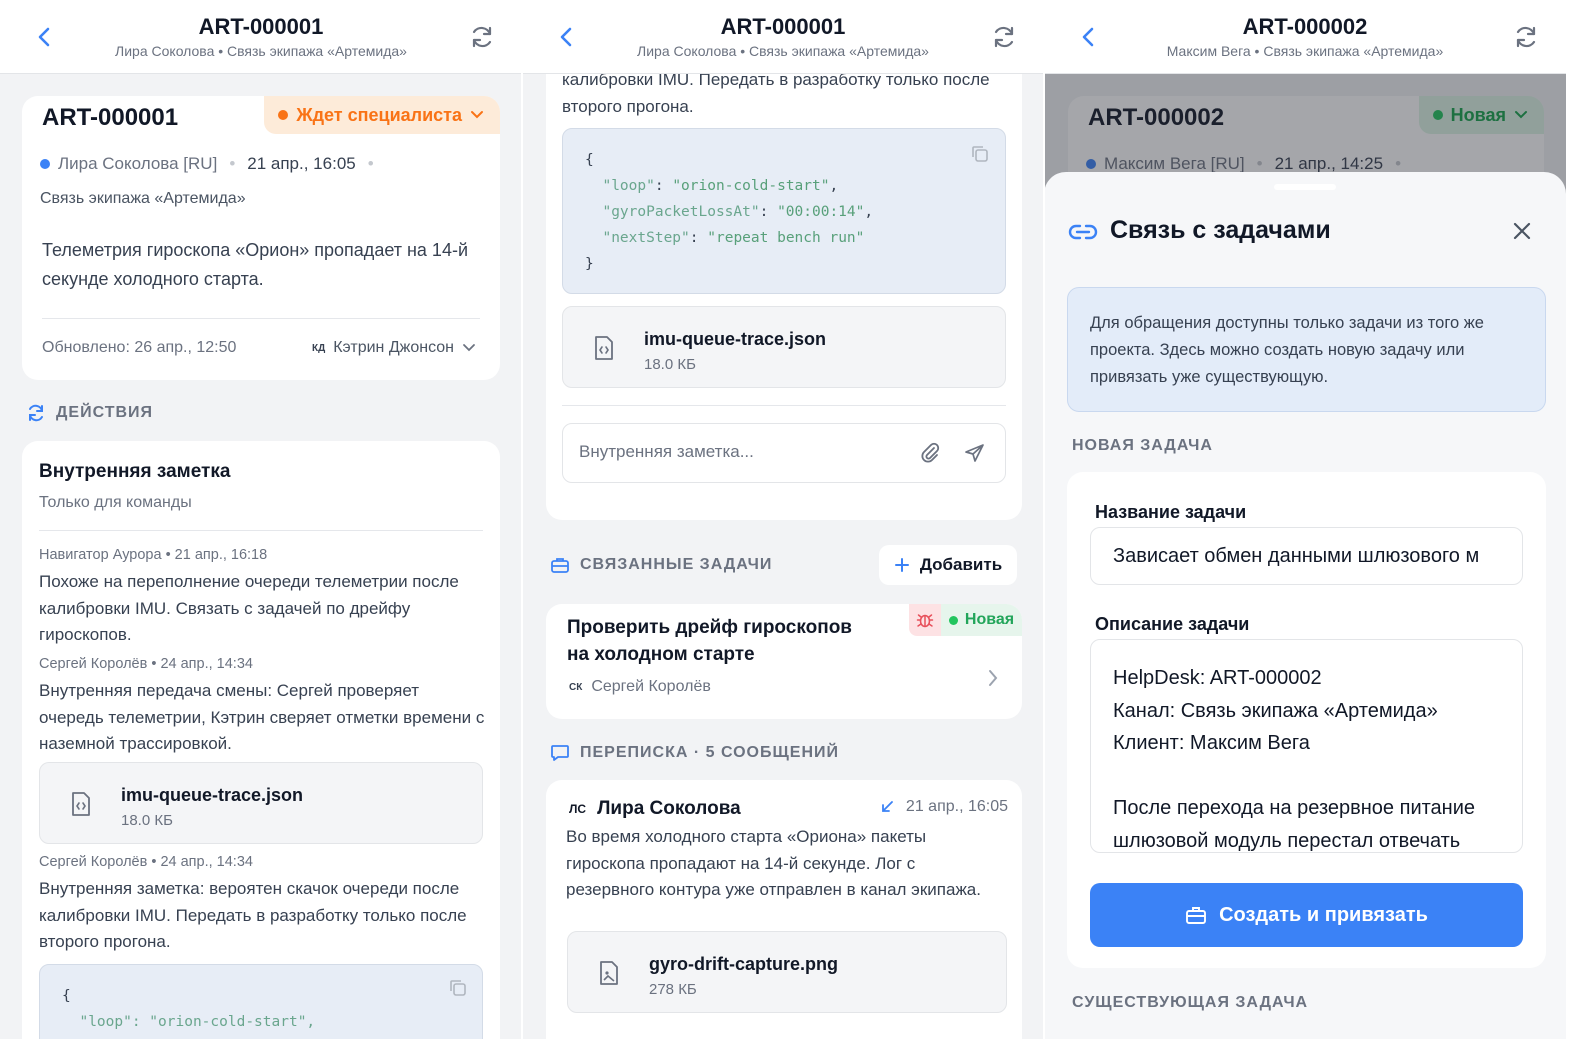 The image size is (1596, 1039). What do you see at coordinates (469, 348) in the screenshot?
I see `chevron-down-icon` at bounding box center [469, 348].